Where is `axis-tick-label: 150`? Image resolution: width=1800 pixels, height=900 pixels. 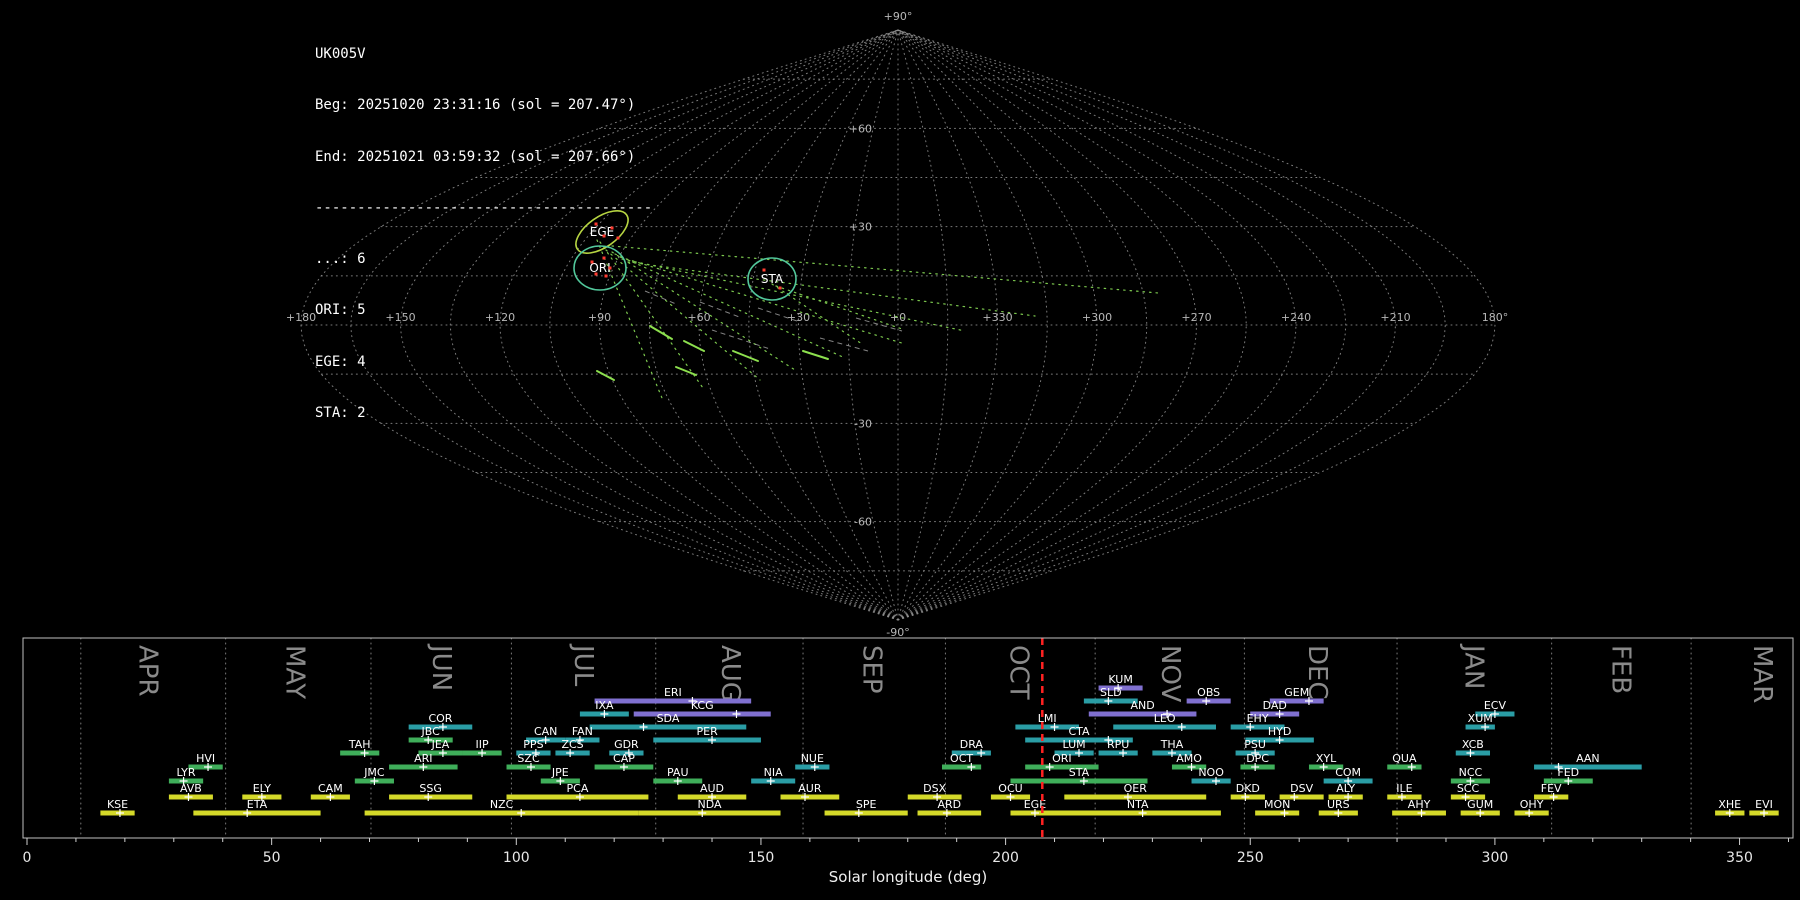
axis-tick-label: 150 is located at coordinates (761, 858).